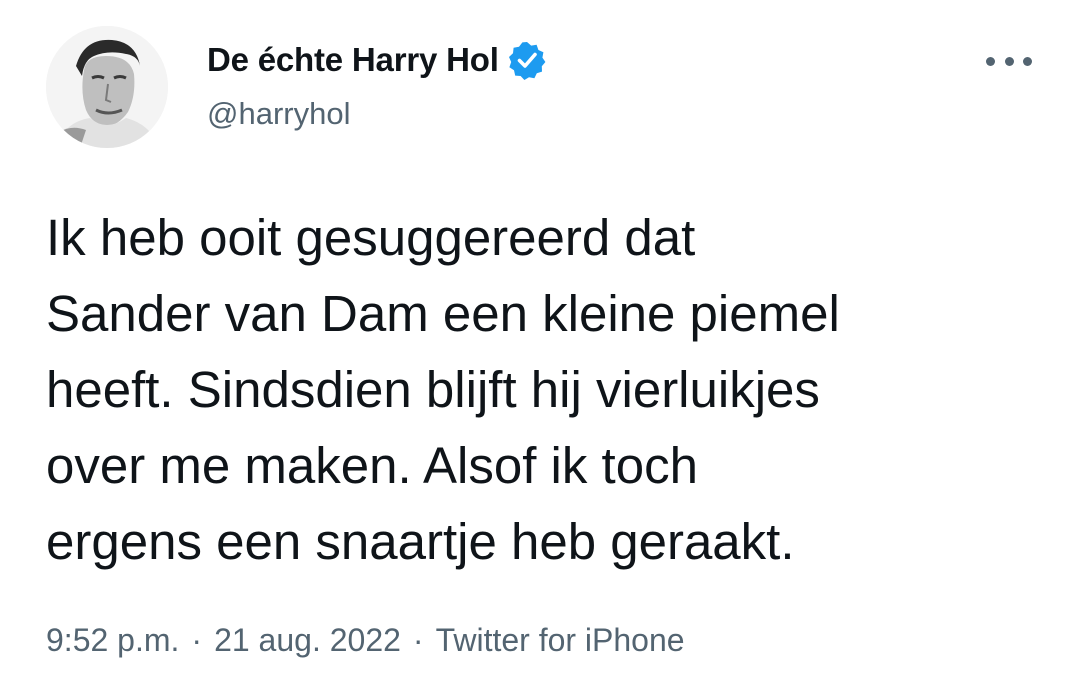  What do you see at coordinates (112, 640) in the screenshot?
I see `tweet-time: 9:52 p.m.` at bounding box center [112, 640].